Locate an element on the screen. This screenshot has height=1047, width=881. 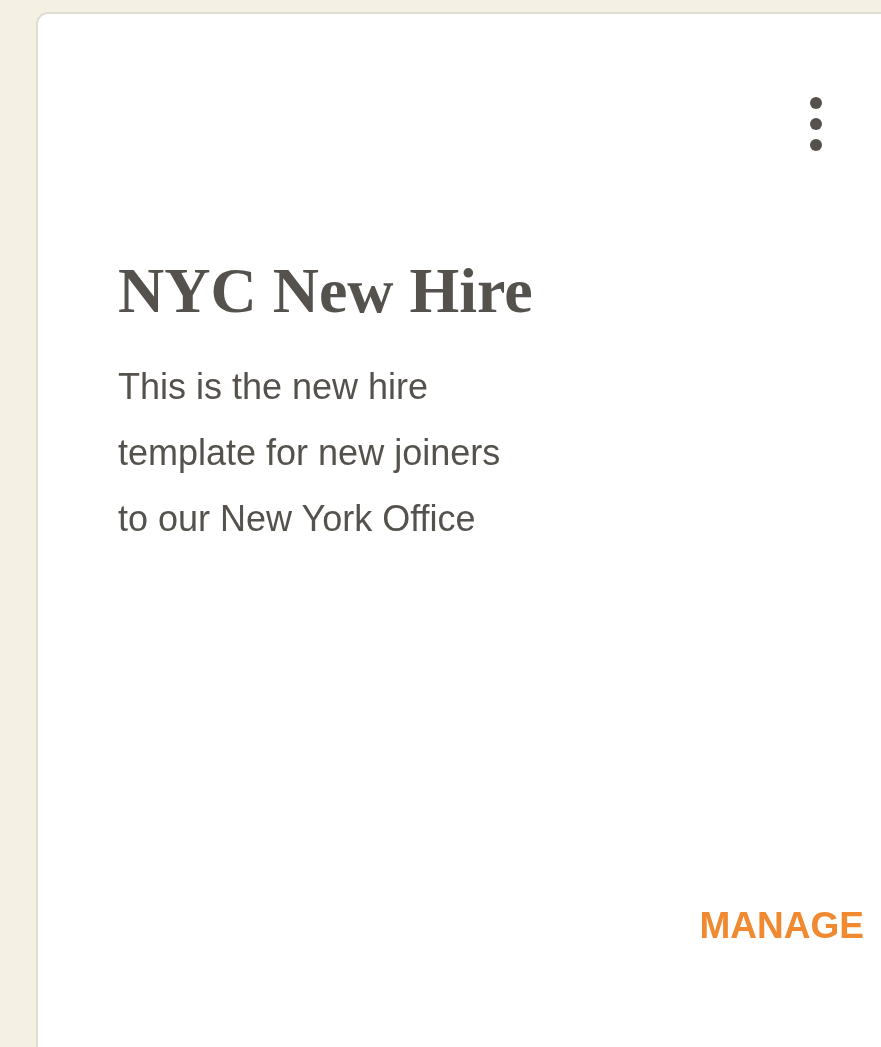
manage-link: MANAGE is located at coordinates (781, 926).